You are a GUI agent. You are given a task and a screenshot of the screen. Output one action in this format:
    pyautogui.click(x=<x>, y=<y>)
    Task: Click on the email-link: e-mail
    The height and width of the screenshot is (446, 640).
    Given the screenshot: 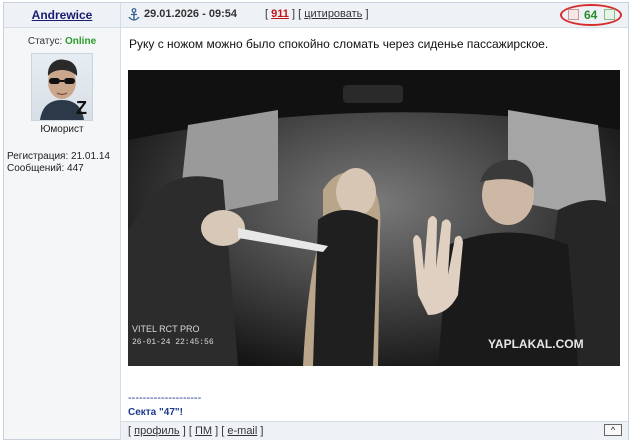 What is the action you would take?
    pyautogui.click(x=242, y=431)
    